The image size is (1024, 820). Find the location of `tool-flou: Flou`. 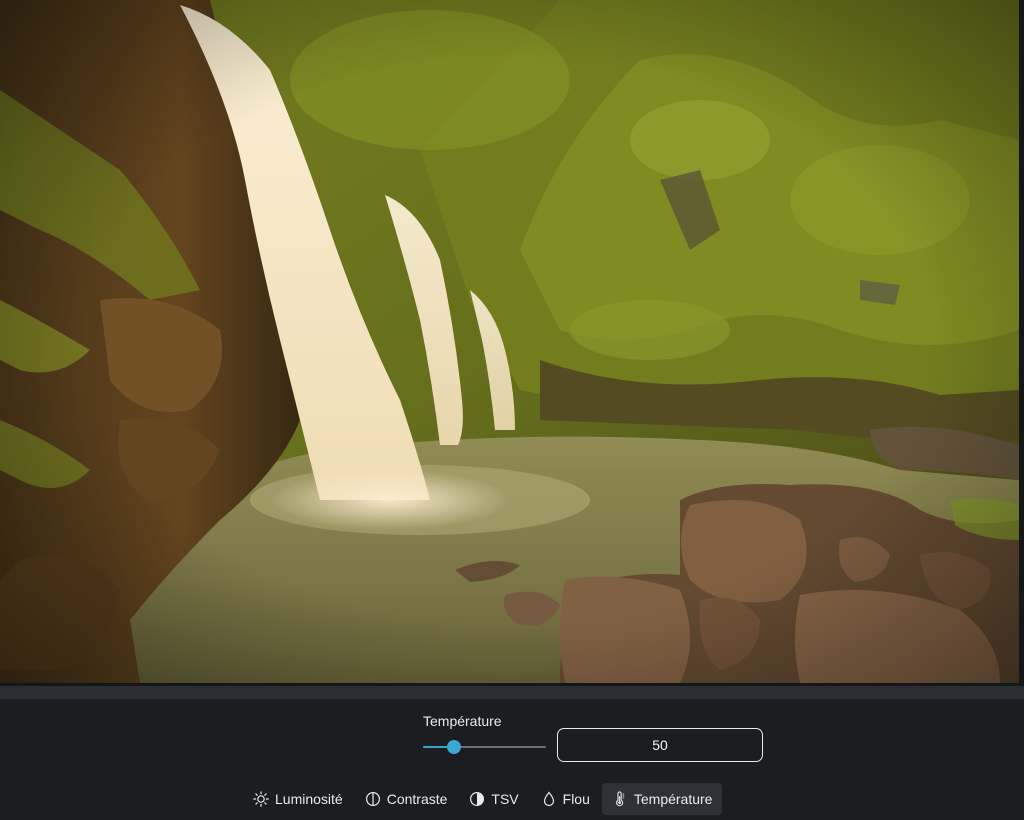

tool-flou: Flou is located at coordinates (565, 799).